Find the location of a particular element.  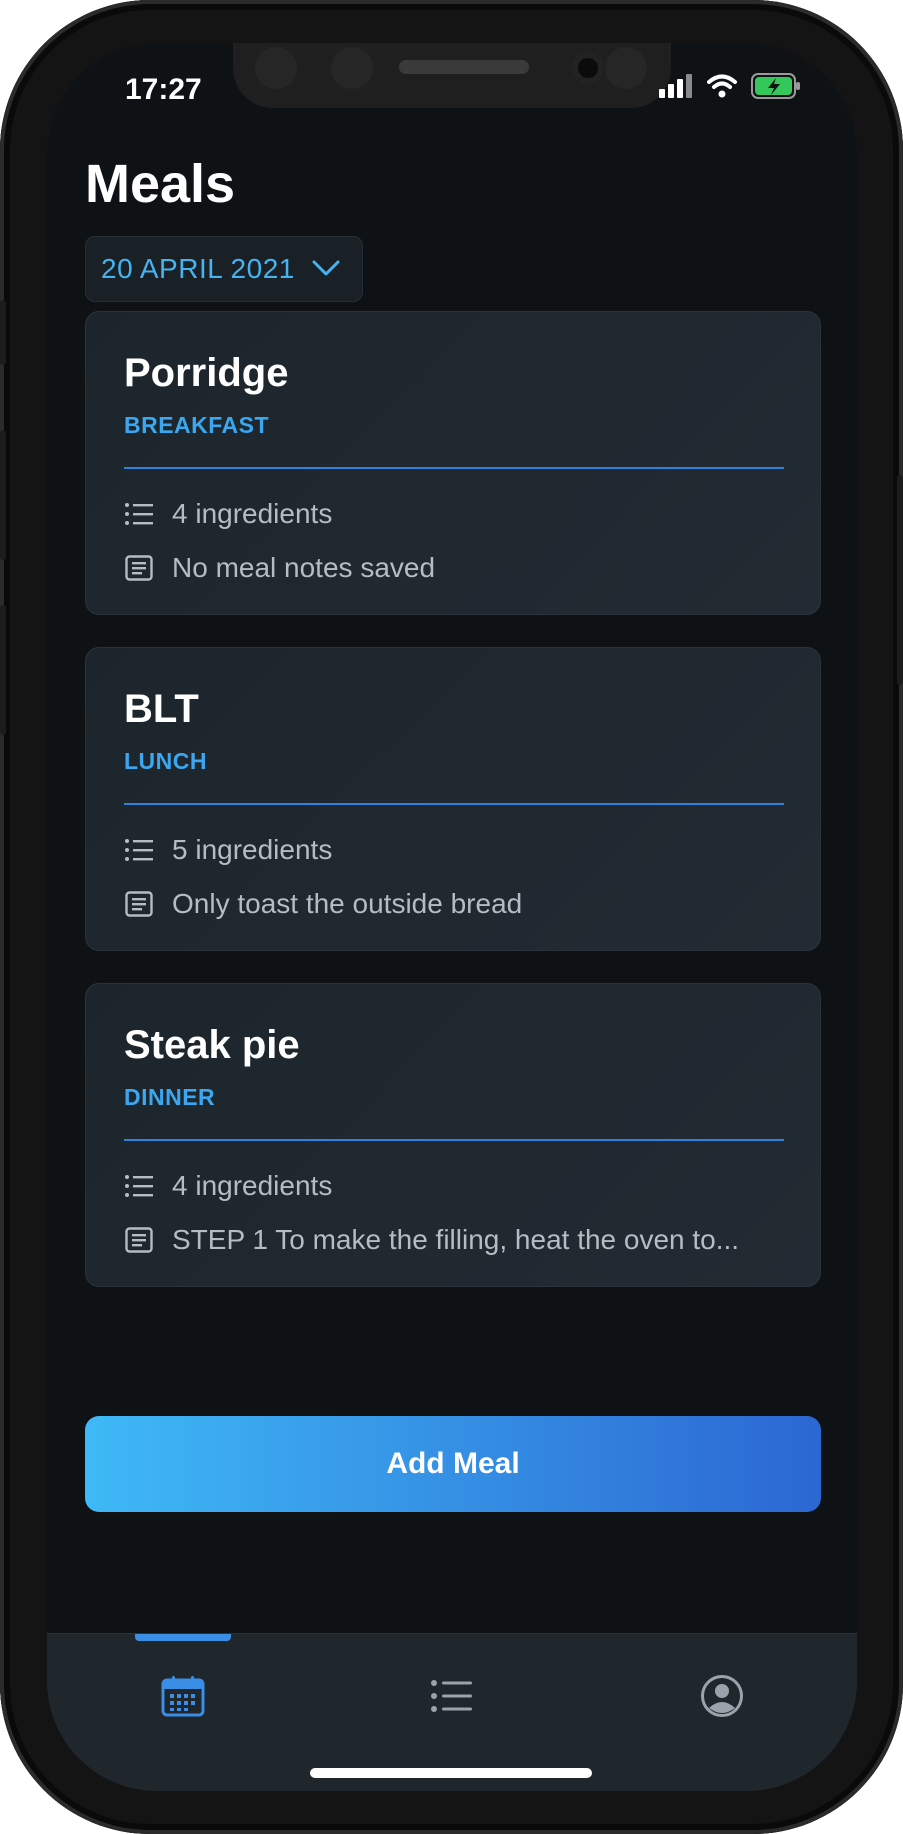

tab-calendar is located at coordinates (183, 1698).